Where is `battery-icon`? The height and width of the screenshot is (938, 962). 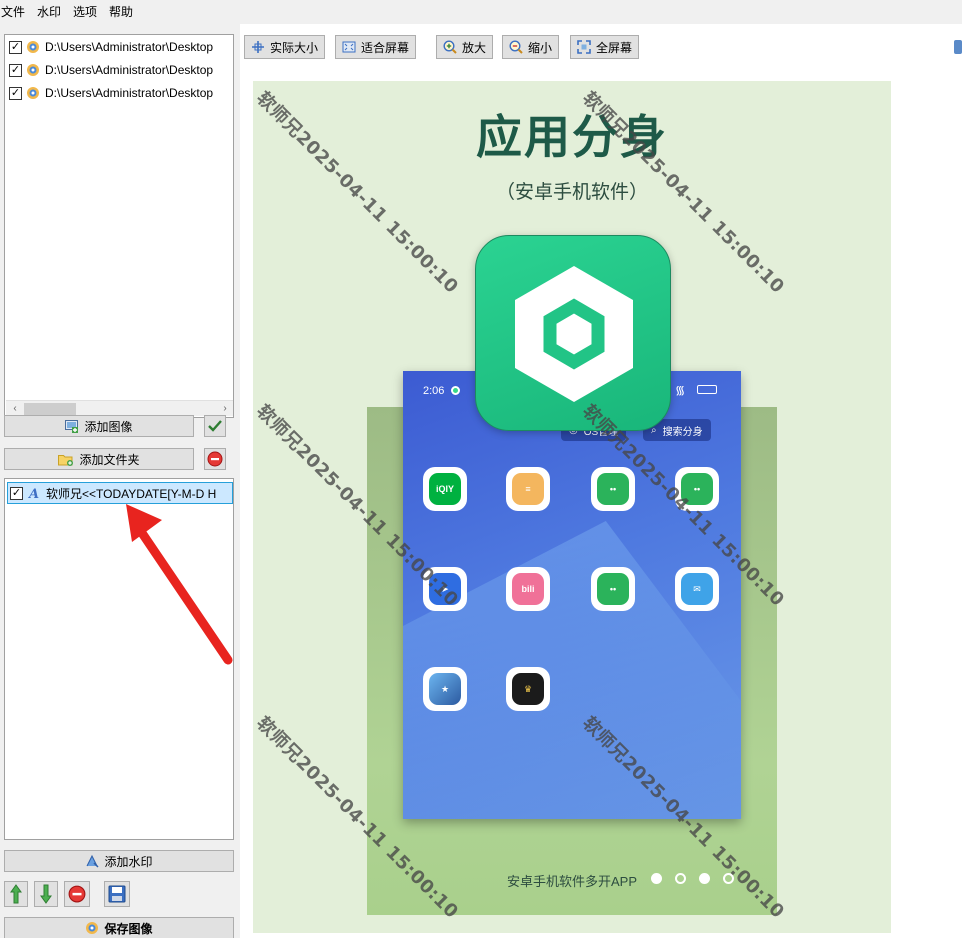 battery-icon is located at coordinates (707, 389).